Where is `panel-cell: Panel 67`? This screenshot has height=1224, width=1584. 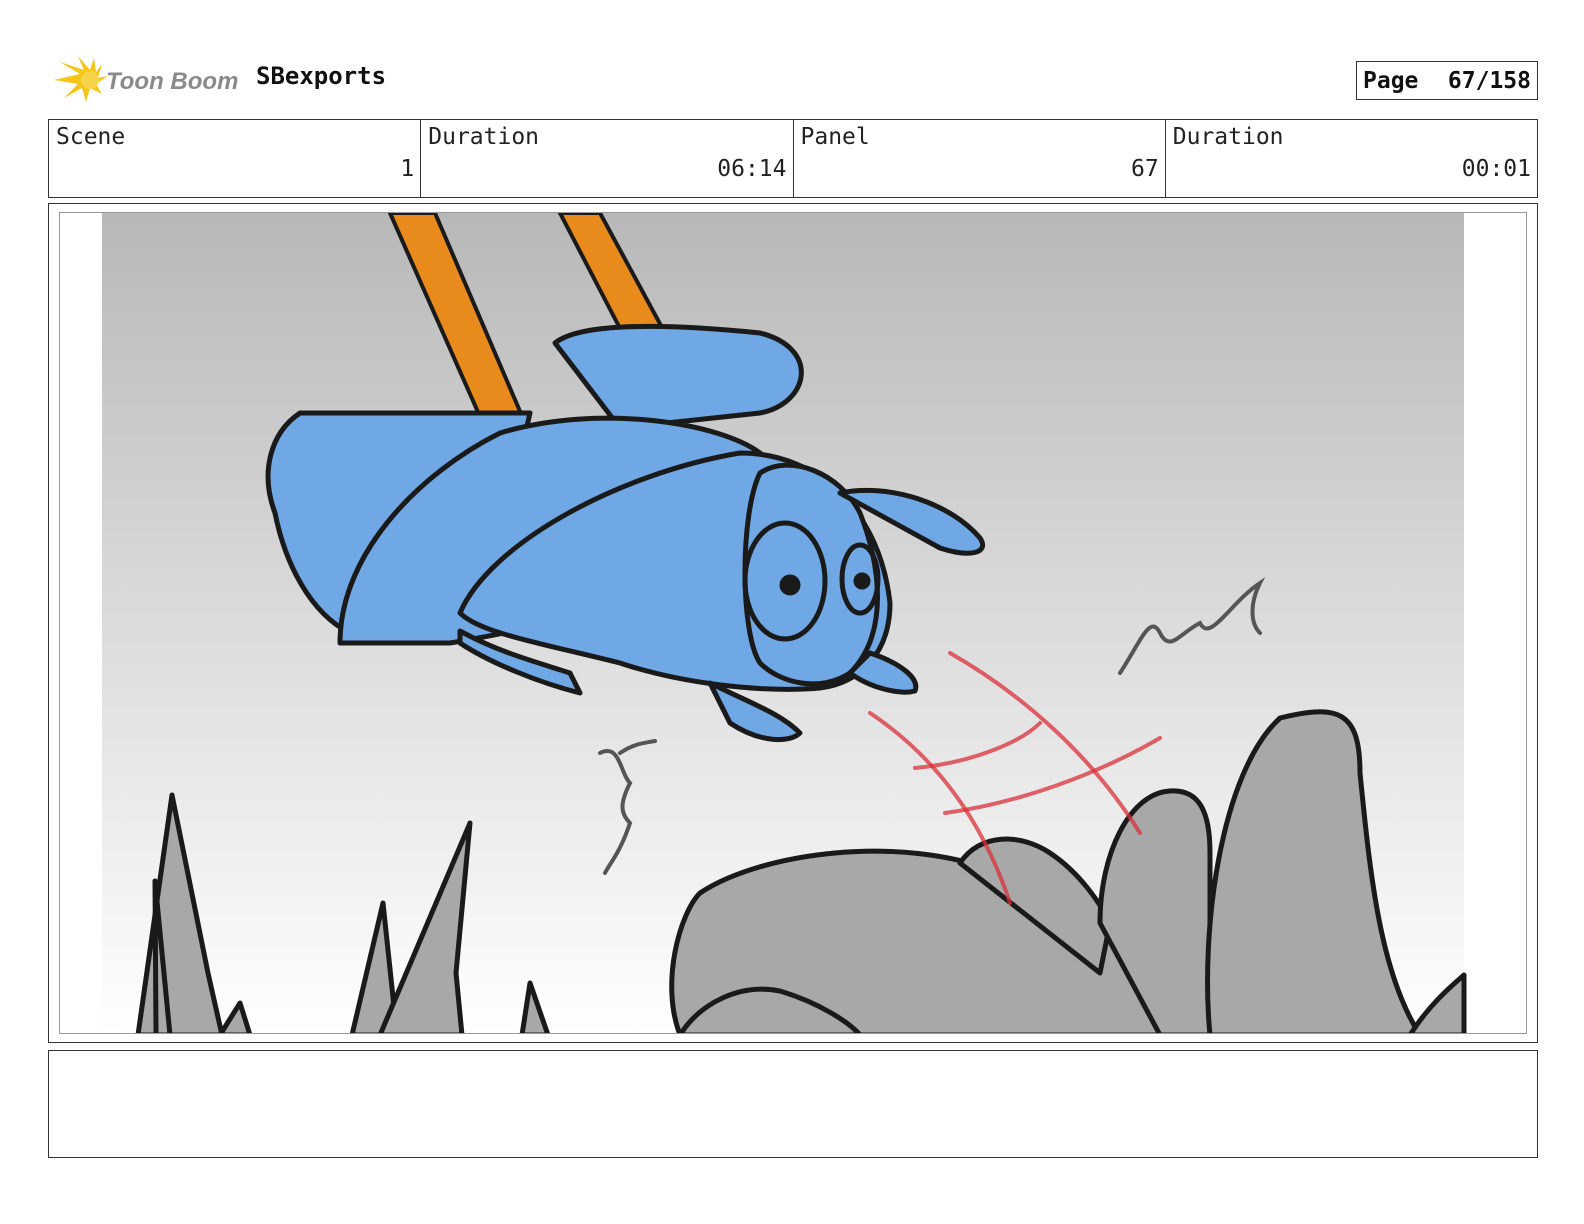 panel-cell: Panel 67 is located at coordinates (978, 158).